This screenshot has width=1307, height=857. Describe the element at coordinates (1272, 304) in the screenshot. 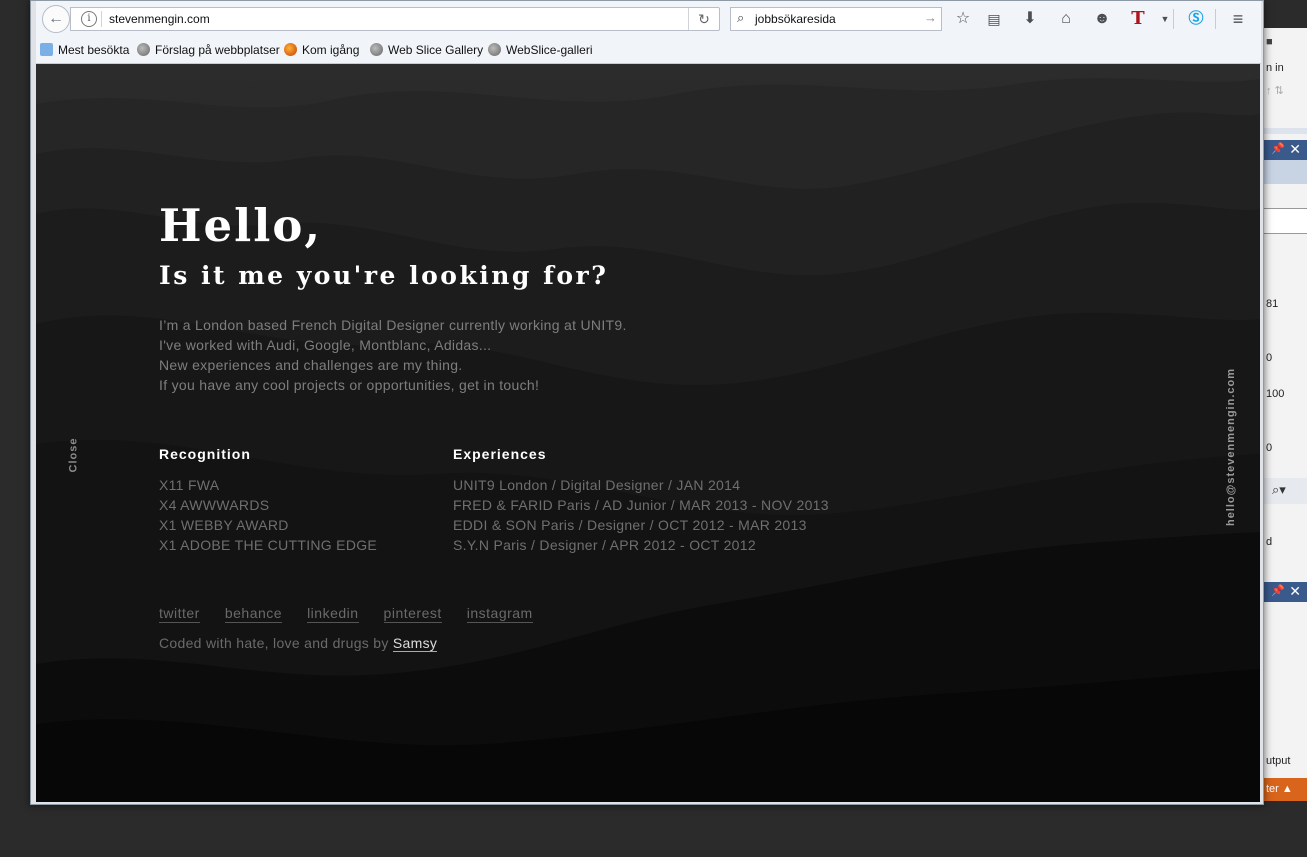

I see `bg-value-81: 81` at that location.